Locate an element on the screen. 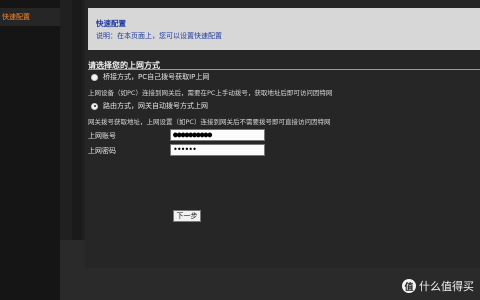 Image resolution: width=480 pixels, height=300 pixels. radio-router is located at coordinates (94, 106).